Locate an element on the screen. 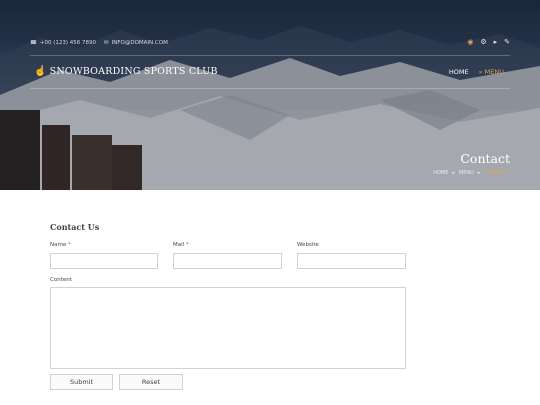 The image size is (540, 405). site-logo: ☝ SNOWBOARDING SPORTS CLUB is located at coordinates (126, 71).